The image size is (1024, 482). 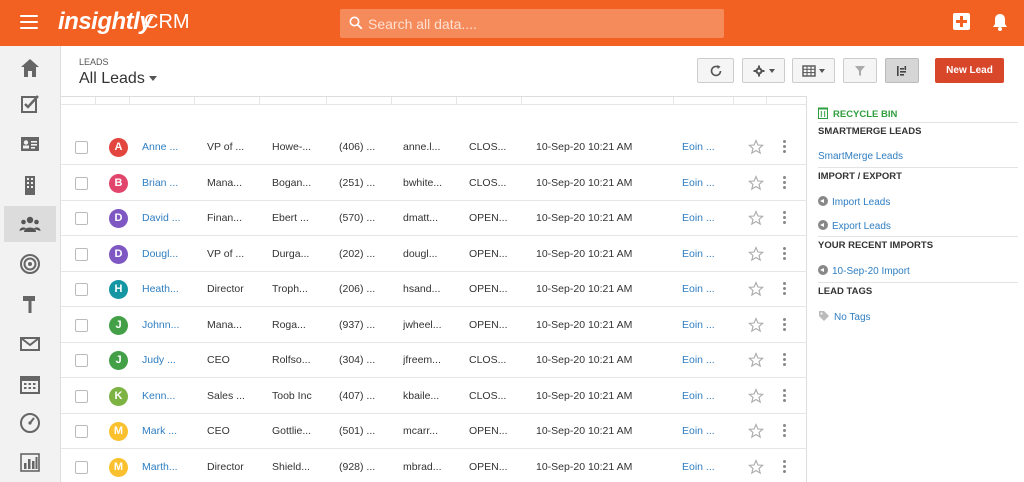 What do you see at coordinates (30, 224) in the screenshot?
I see `nav-leads` at bounding box center [30, 224].